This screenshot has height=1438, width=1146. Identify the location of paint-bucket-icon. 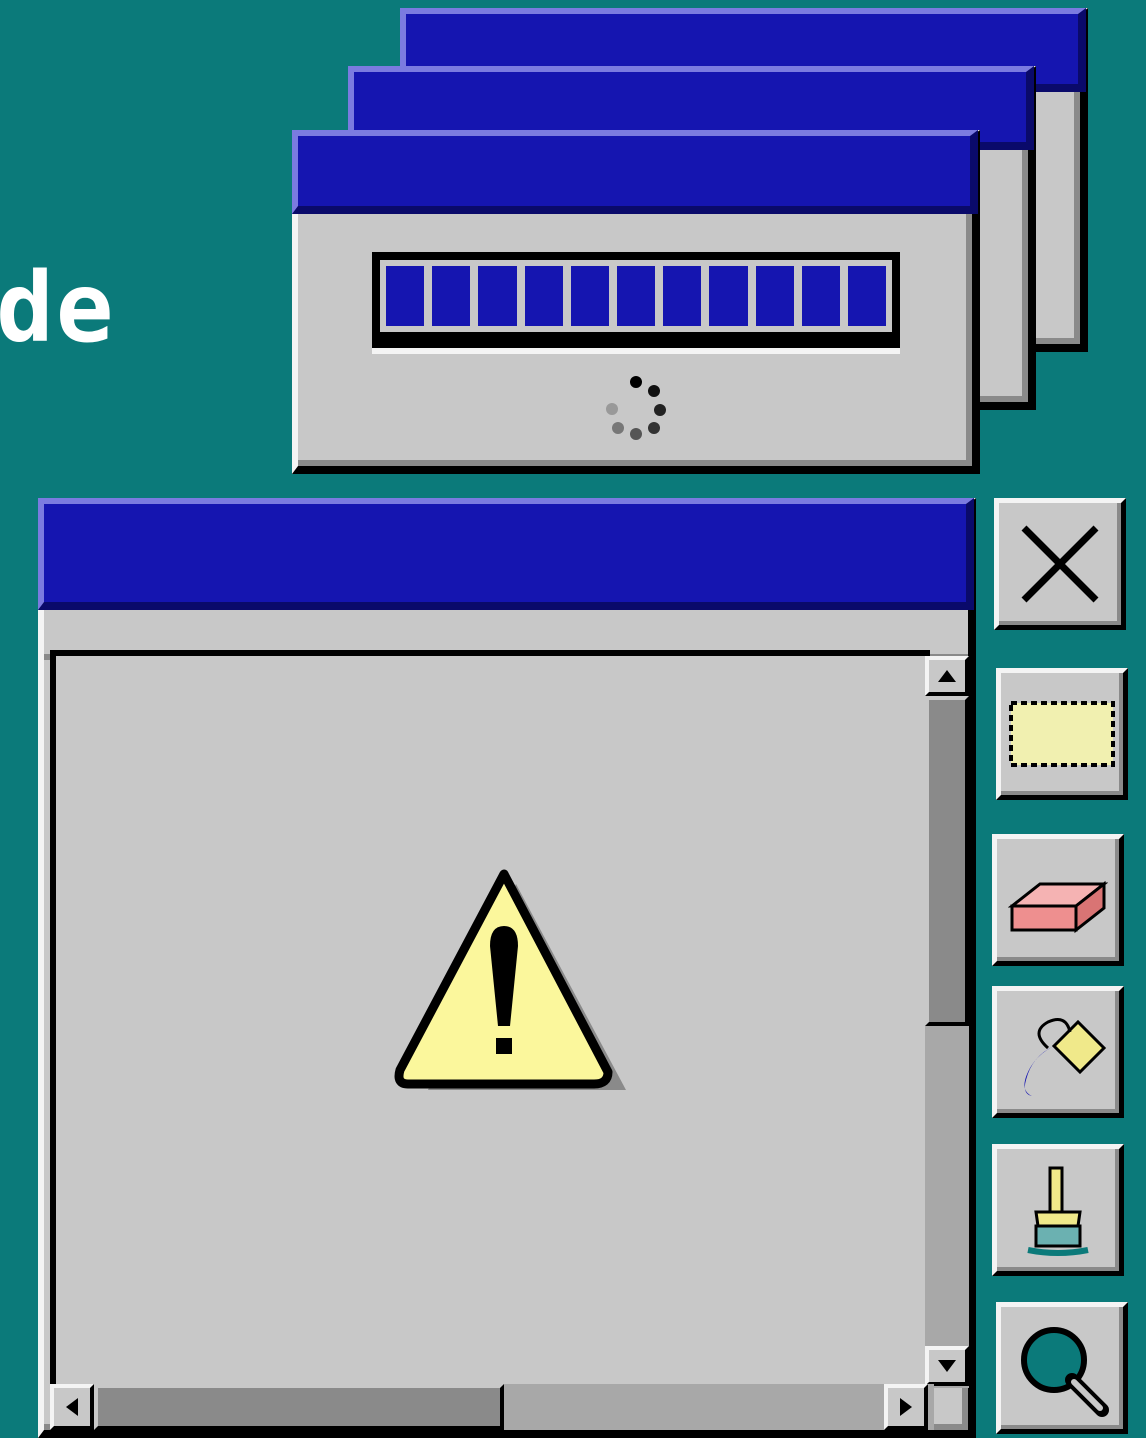
(1065, 1057).